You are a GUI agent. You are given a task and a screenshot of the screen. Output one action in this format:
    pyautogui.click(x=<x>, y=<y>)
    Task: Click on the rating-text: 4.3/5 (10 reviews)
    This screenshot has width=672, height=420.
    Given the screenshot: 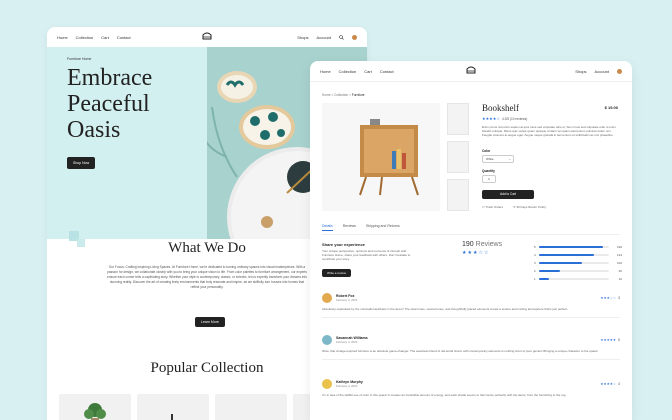 What is the action you would take?
    pyautogui.click(x=514, y=118)
    